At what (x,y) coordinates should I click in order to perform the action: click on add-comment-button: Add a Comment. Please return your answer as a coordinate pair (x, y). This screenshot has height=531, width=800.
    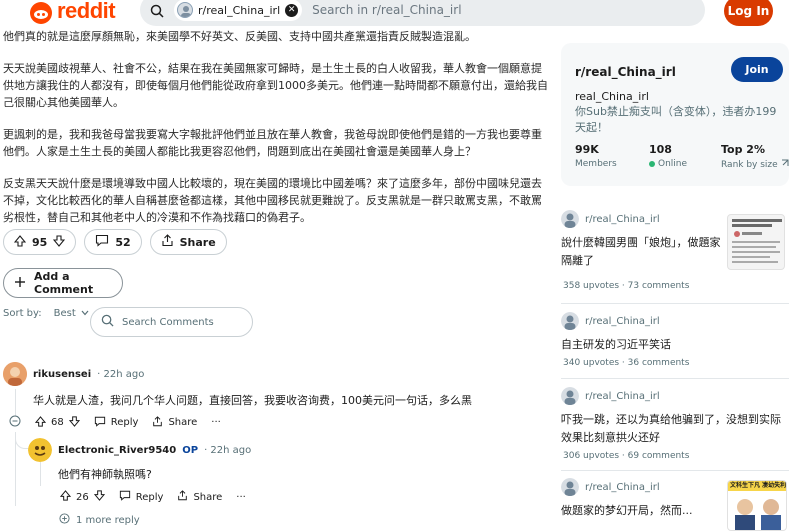
    Looking at the image, I should click on (63, 283).